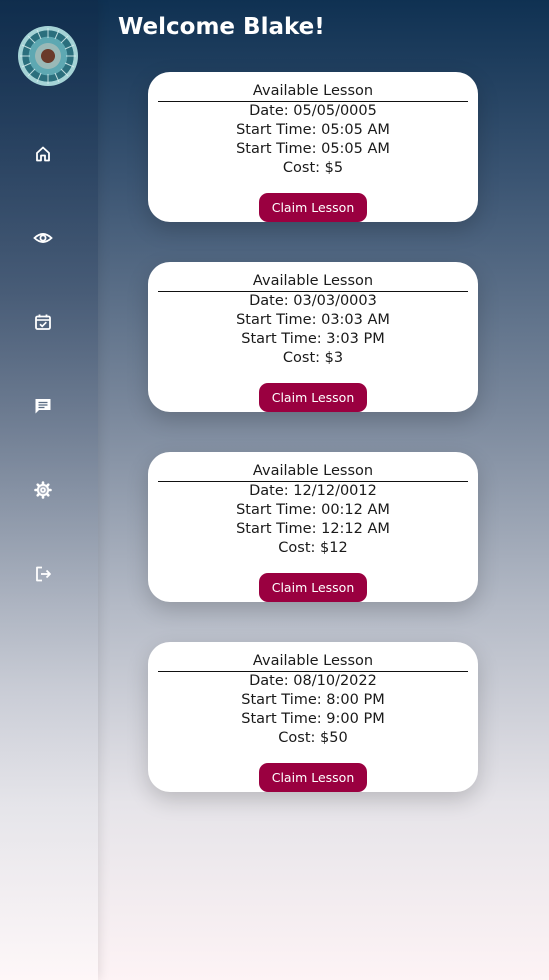  I want to click on lesson-start-time: Start Time: 03:03 AM, so click(313, 320).